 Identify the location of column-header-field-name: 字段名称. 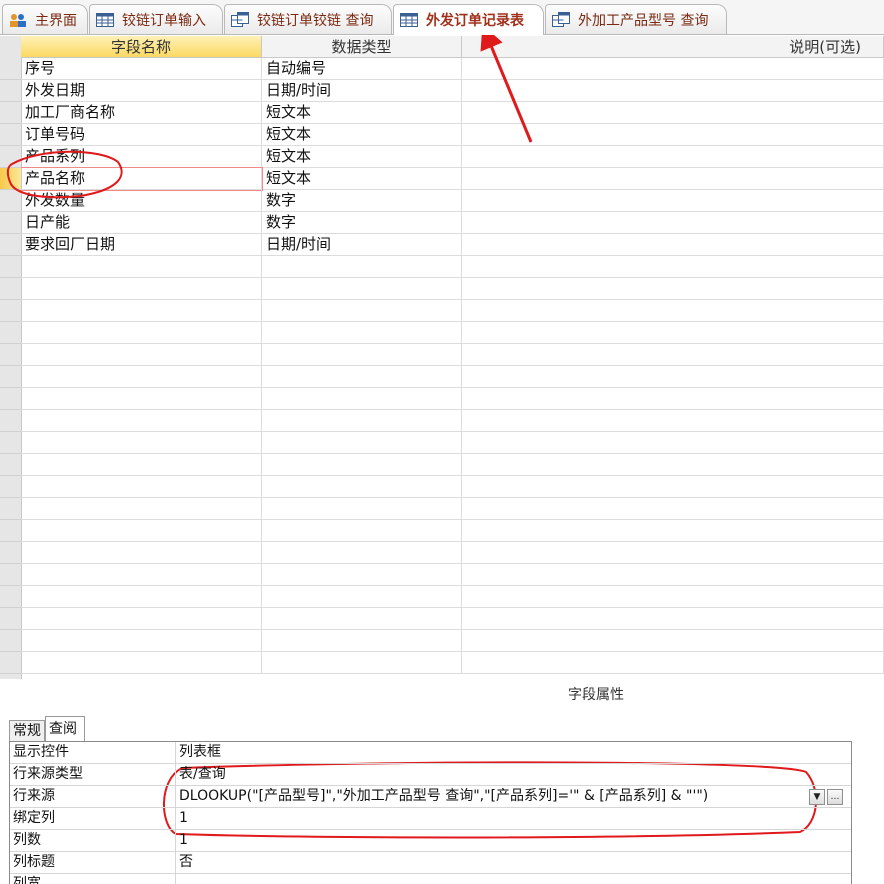
(141, 47).